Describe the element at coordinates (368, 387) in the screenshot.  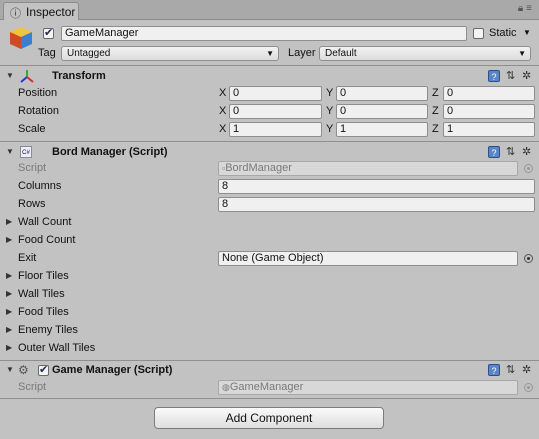
I see `script-field: ◍GameManager` at that location.